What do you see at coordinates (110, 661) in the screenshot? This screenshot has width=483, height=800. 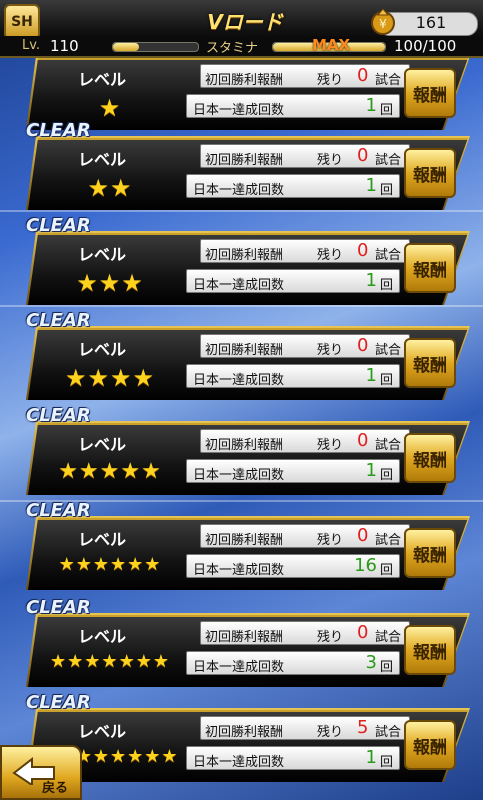 I see `star-rating: ★★★★★★★` at bounding box center [110, 661].